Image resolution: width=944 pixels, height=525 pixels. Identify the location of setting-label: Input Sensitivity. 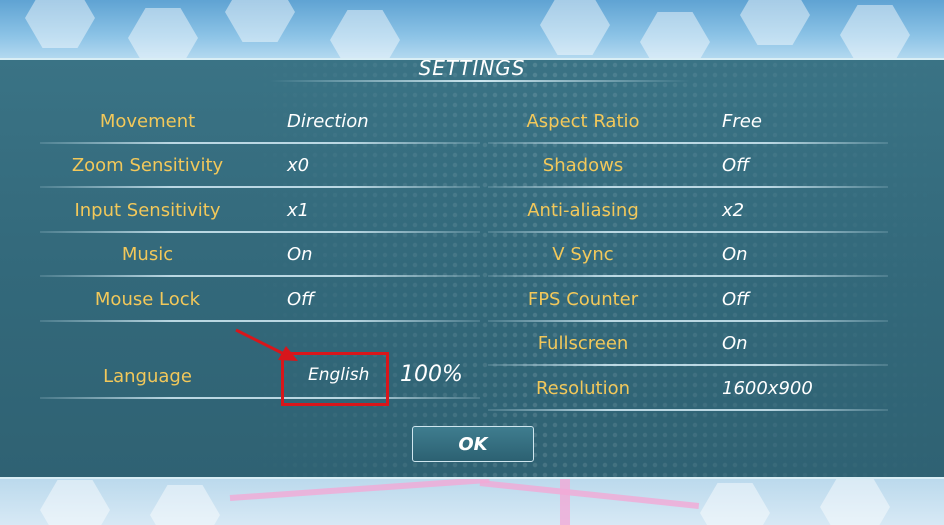
(147, 210).